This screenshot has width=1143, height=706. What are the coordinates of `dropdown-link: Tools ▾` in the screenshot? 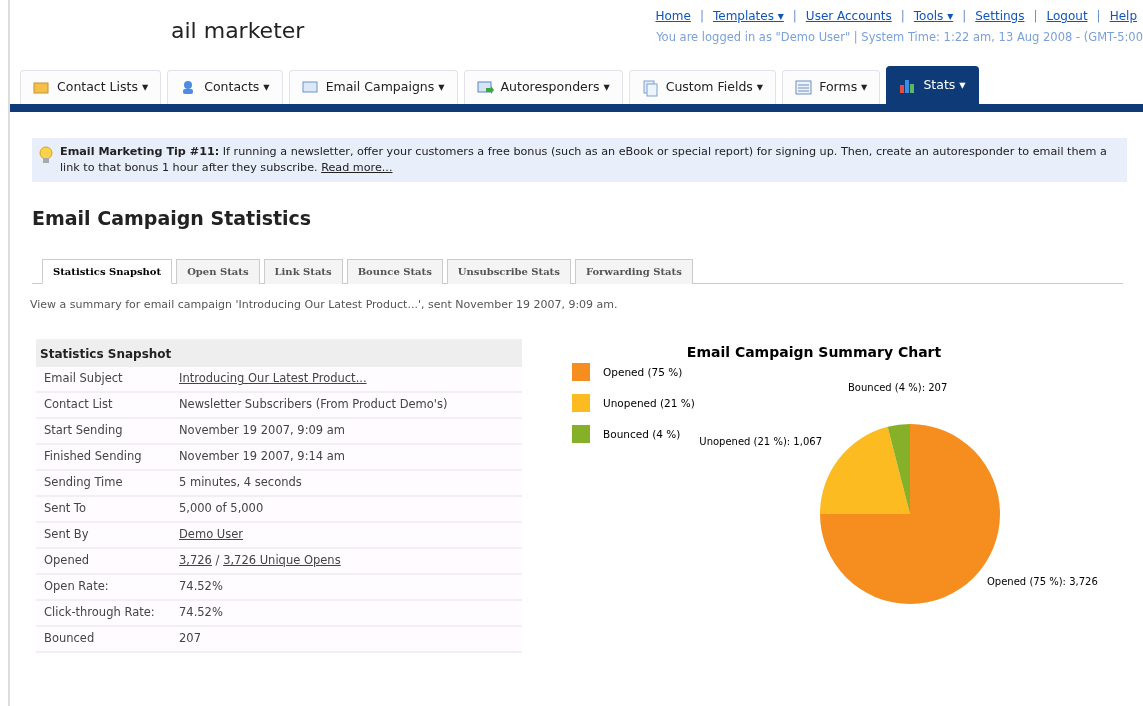 It's located at (933, 16).